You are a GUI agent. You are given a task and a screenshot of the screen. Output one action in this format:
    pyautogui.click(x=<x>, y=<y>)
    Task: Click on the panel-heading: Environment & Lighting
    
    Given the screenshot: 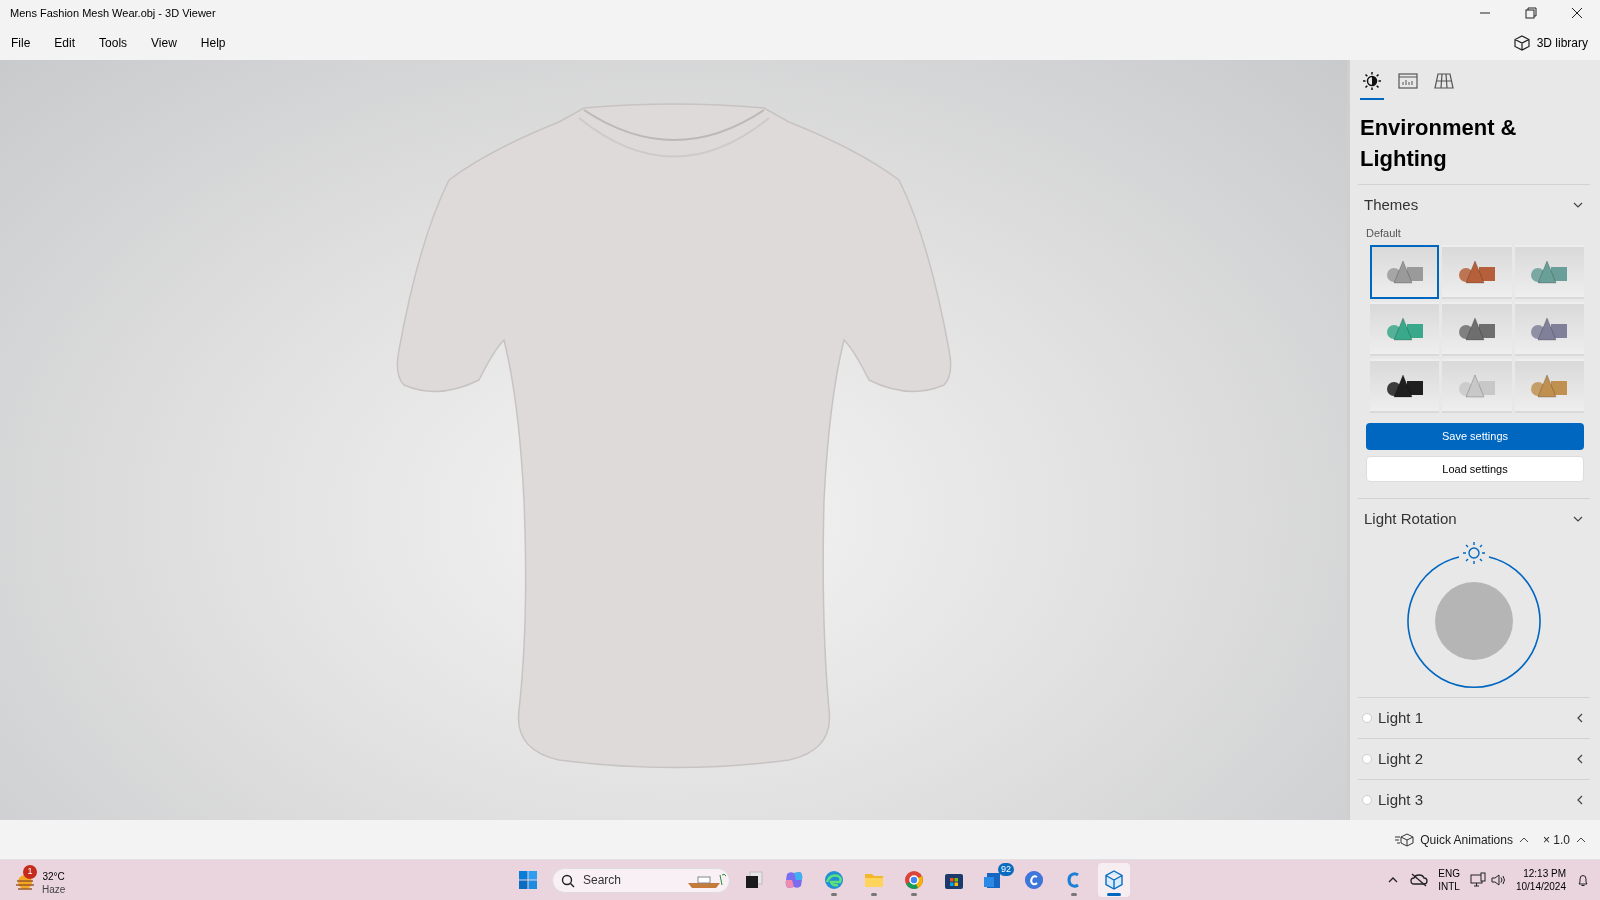 What is the action you would take?
    pyautogui.click(x=1438, y=143)
    